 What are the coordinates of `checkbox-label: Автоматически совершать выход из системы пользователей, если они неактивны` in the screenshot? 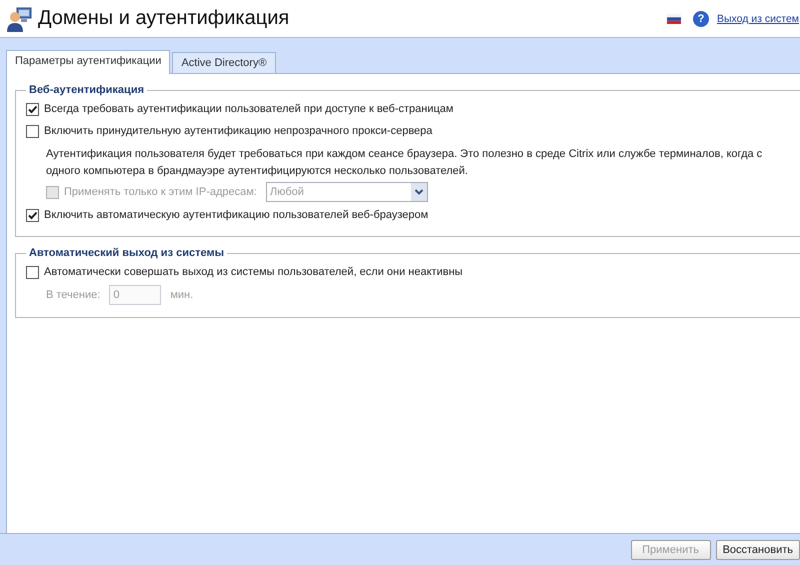 It's located at (253, 272).